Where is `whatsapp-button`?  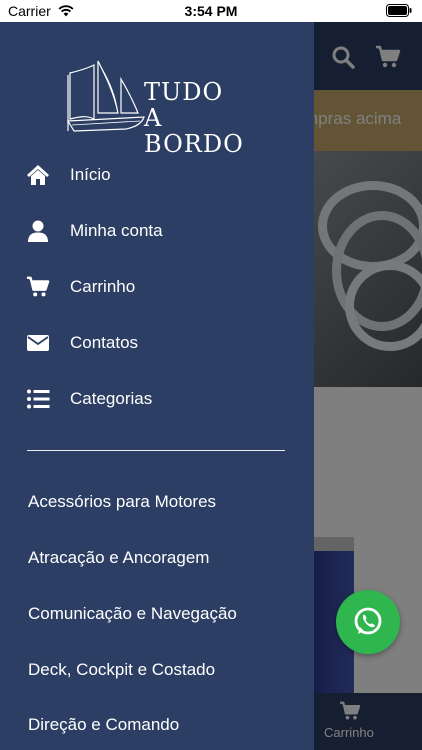
whatsapp-button is located at coordinates (368, 622).